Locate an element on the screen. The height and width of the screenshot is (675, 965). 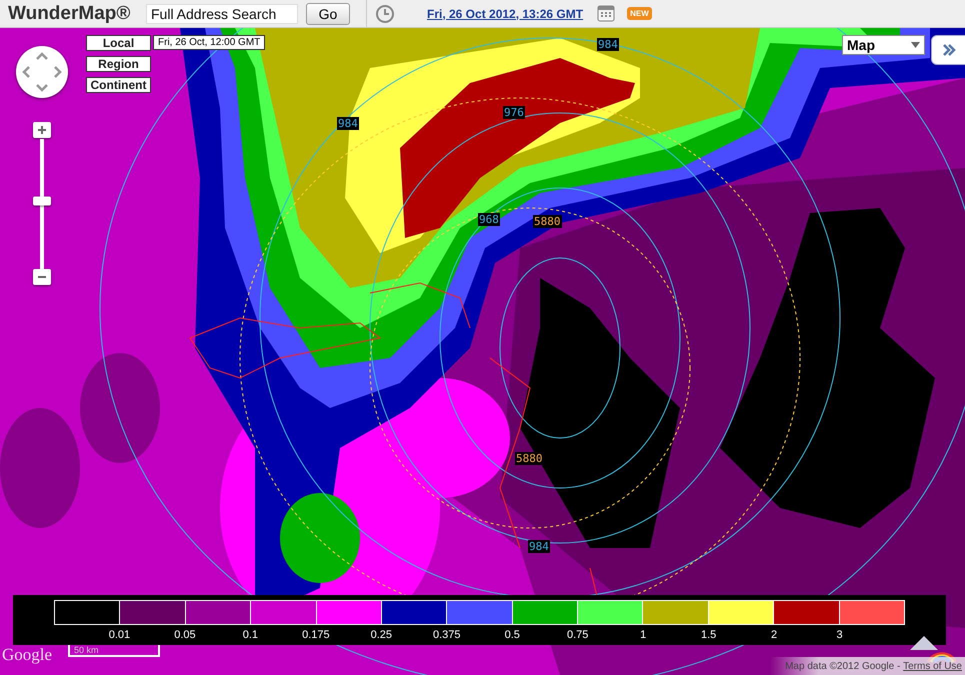
plus-icon is located at coordinates (42, 130).